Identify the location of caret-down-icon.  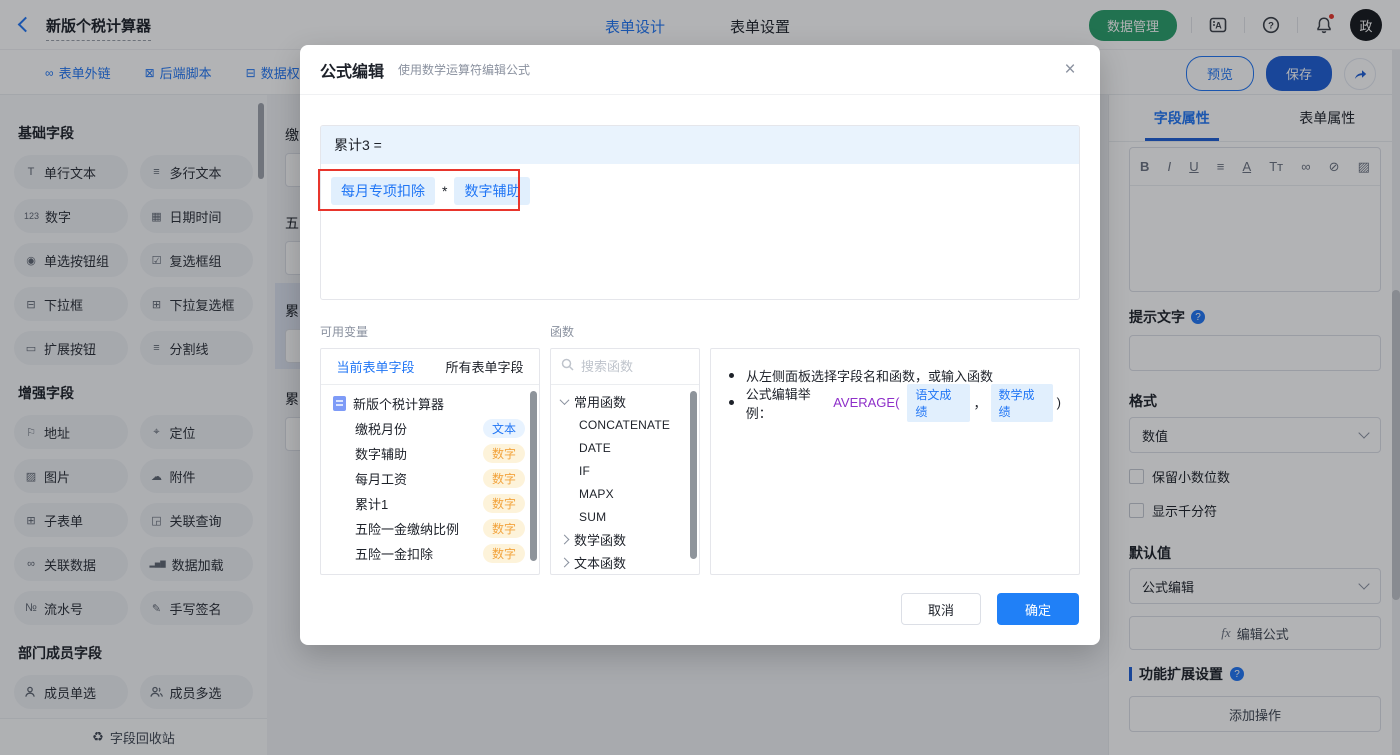
(564, 400).